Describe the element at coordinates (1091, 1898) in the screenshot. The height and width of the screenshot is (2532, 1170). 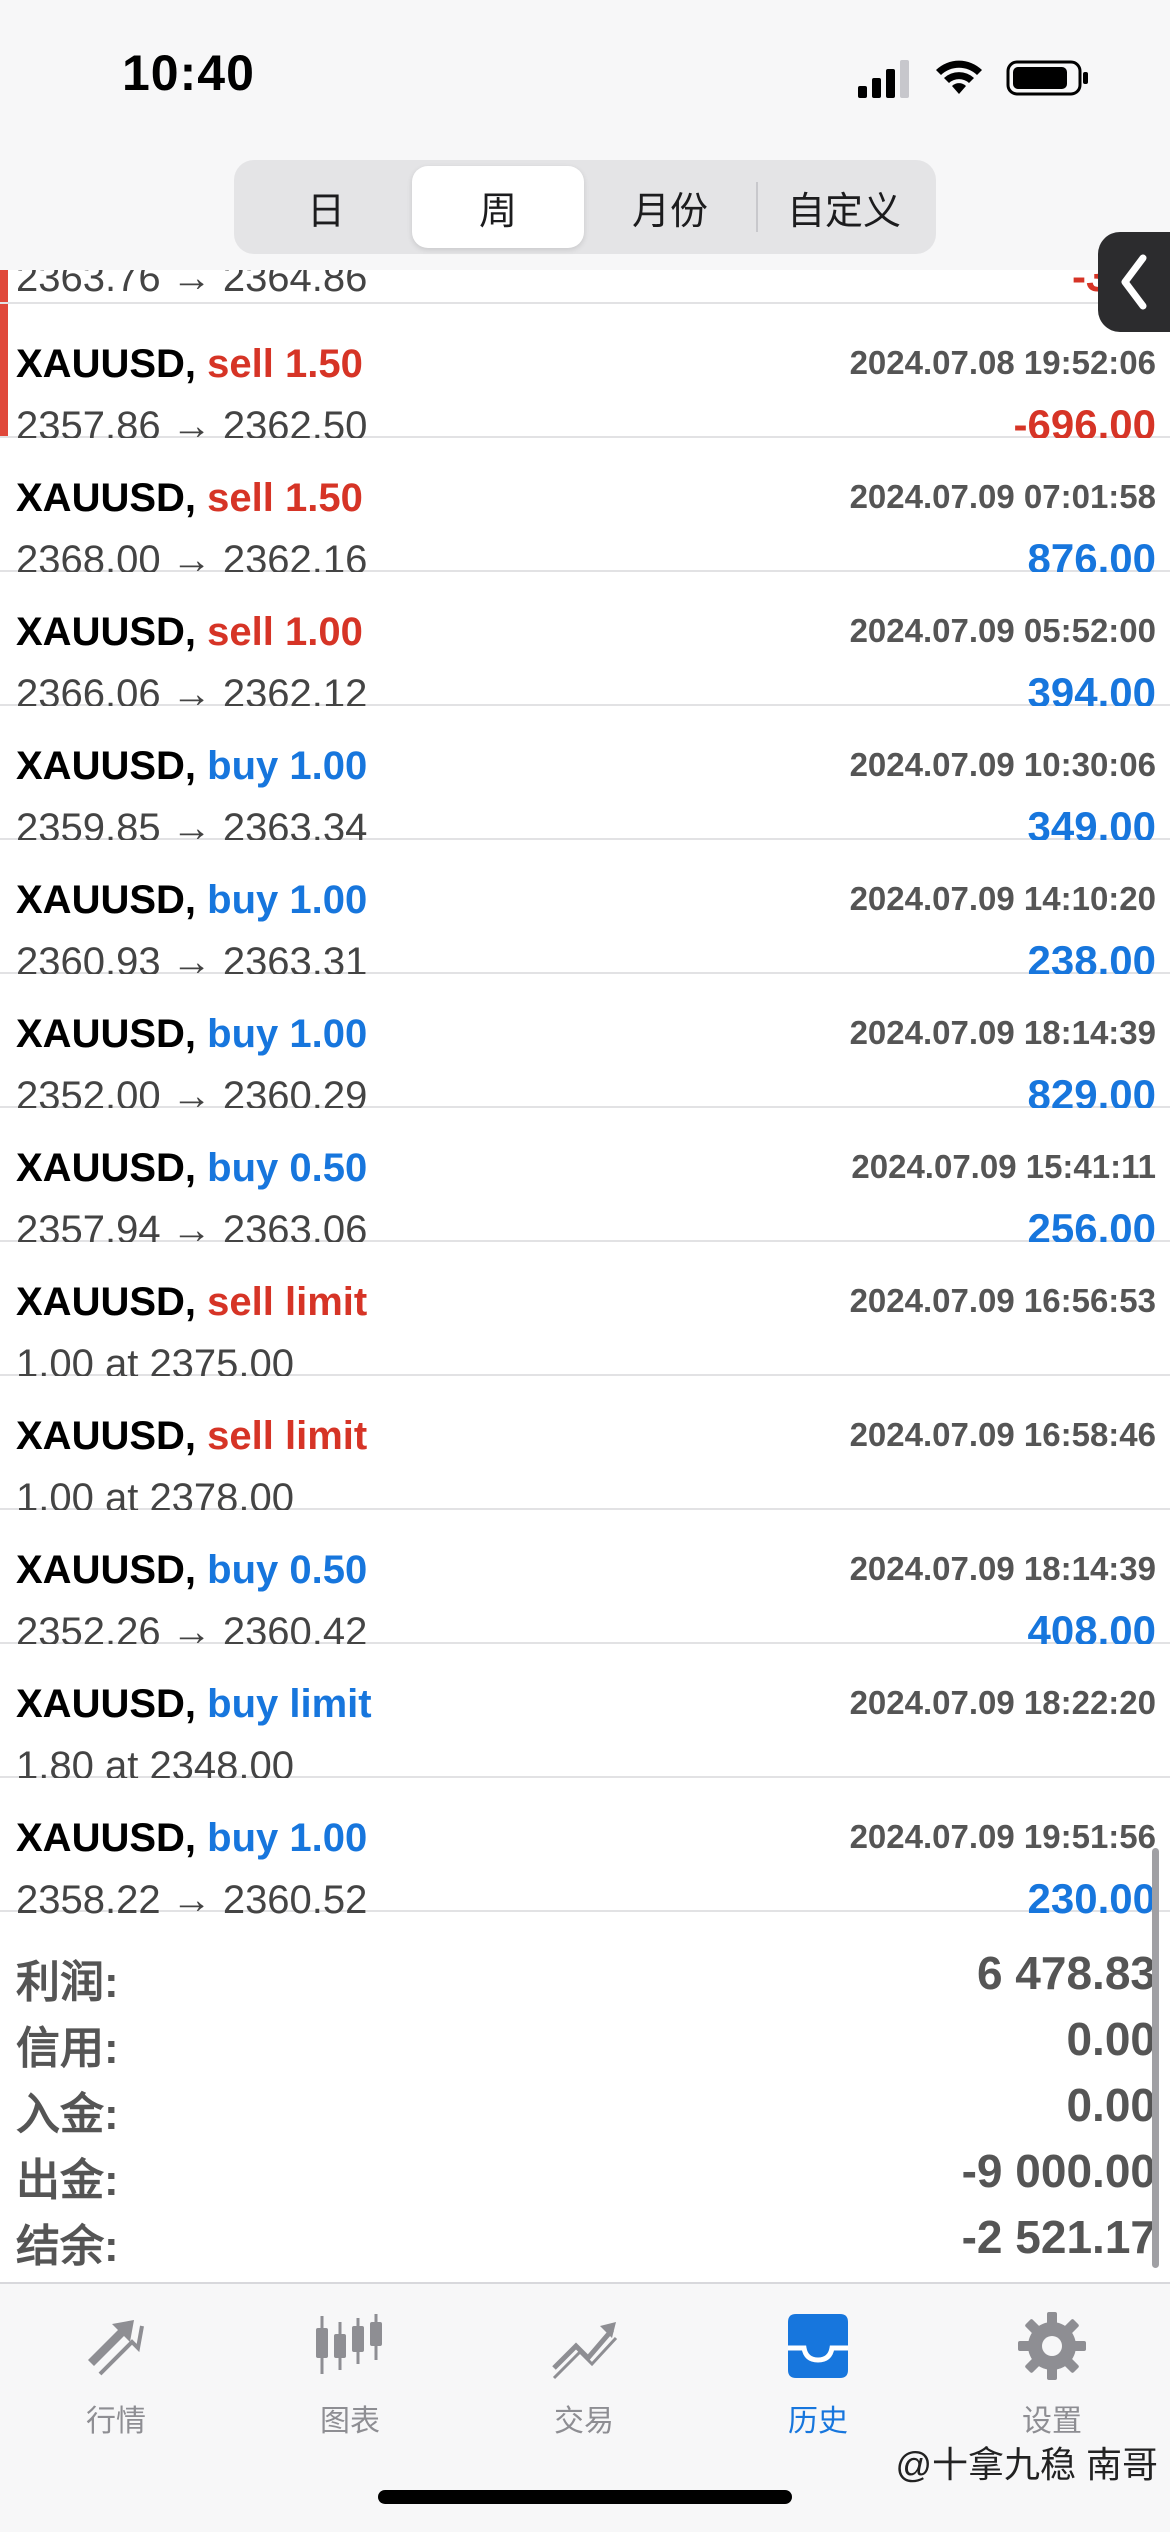
I see `trade-profit: 230.00` at that location.